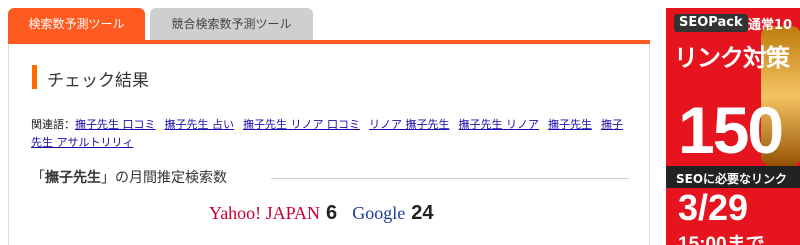  I want to click on yahoo-count: 6, so click(332, 213).